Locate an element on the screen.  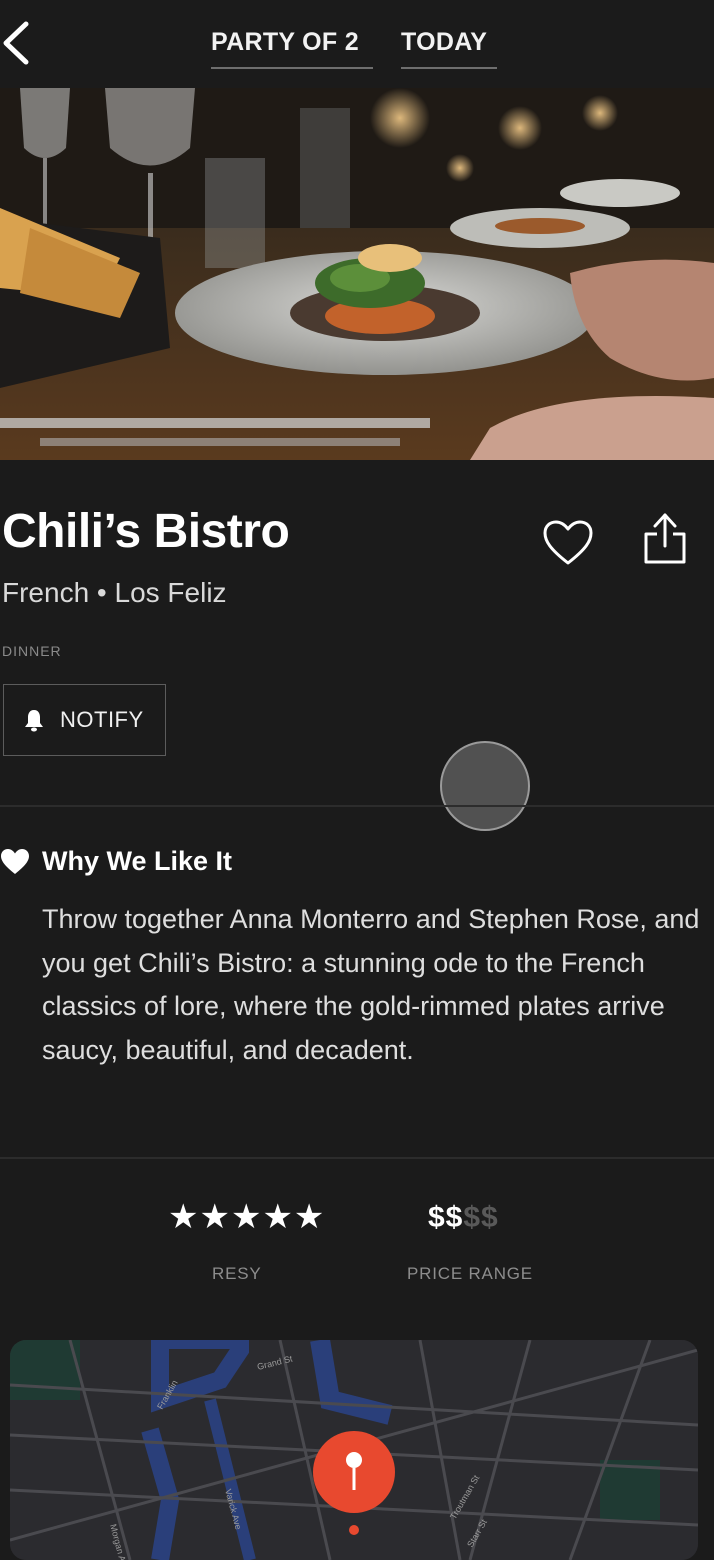
bell-icon is located at coordinates (34, 721).